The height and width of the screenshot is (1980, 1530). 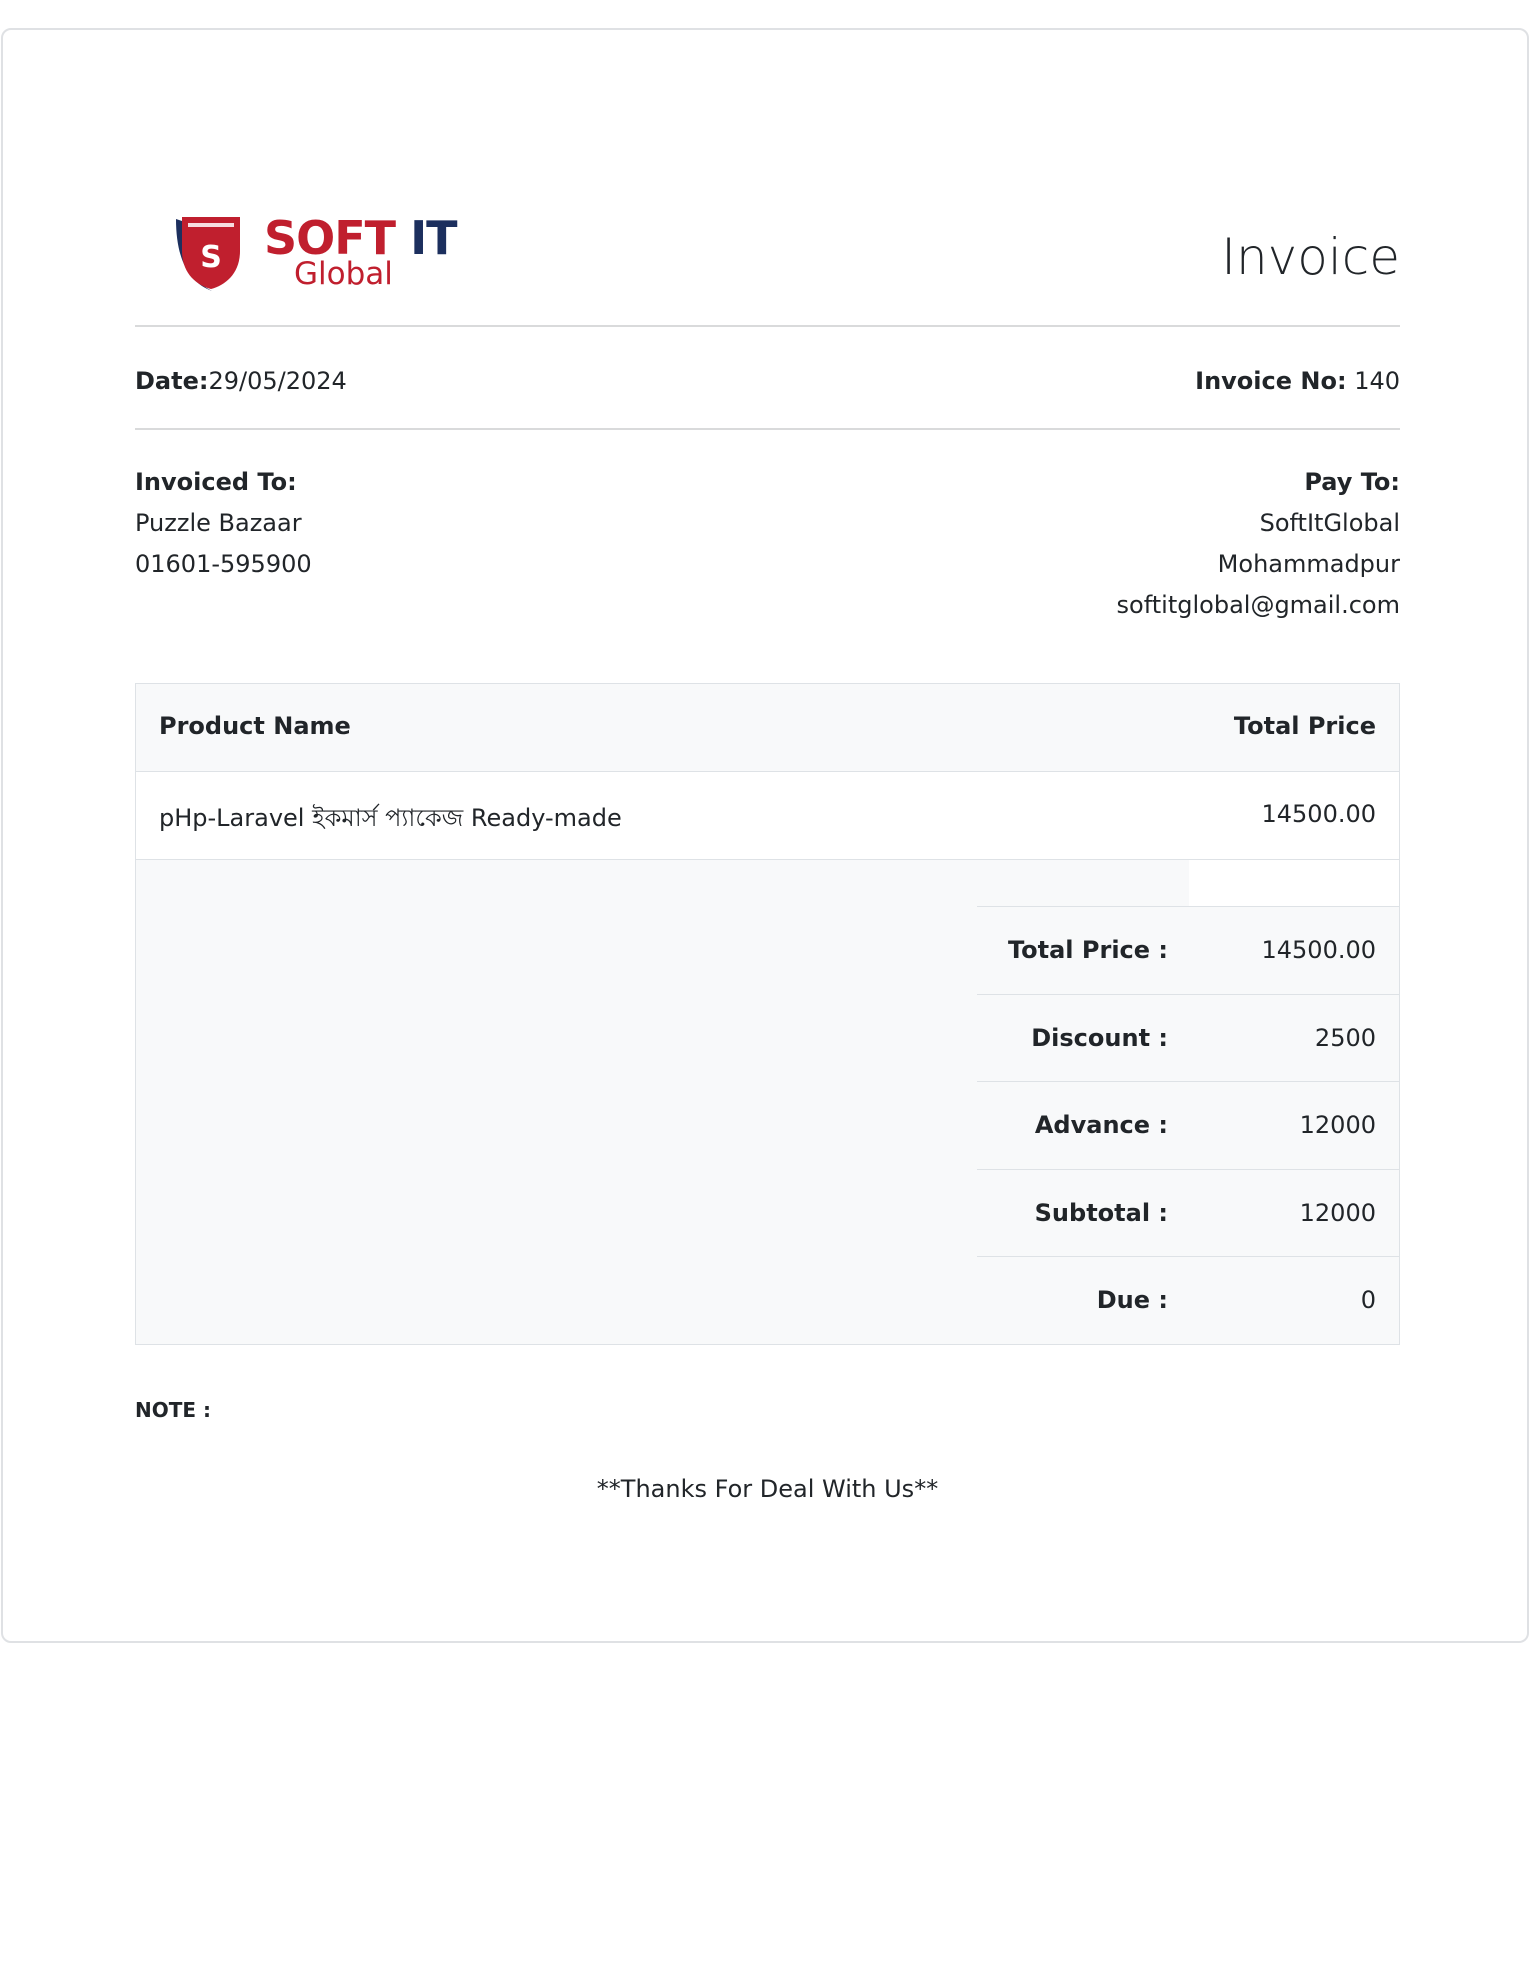 I want to click on pay-to-name: SoftItGlobal, so click(x=1329, y=523).